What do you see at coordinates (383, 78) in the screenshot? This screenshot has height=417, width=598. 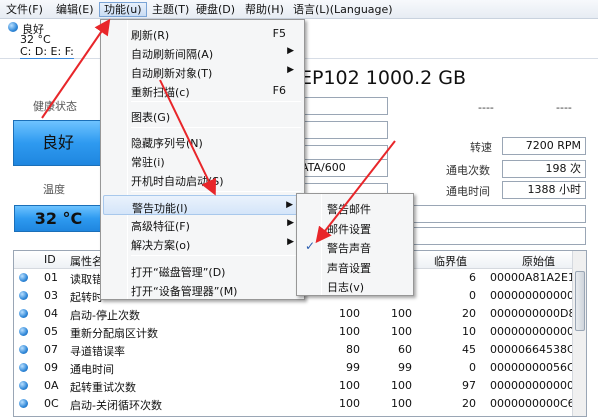 I see `disk-title: EP102 1000.2 GB` at bounding box center [383, 78].